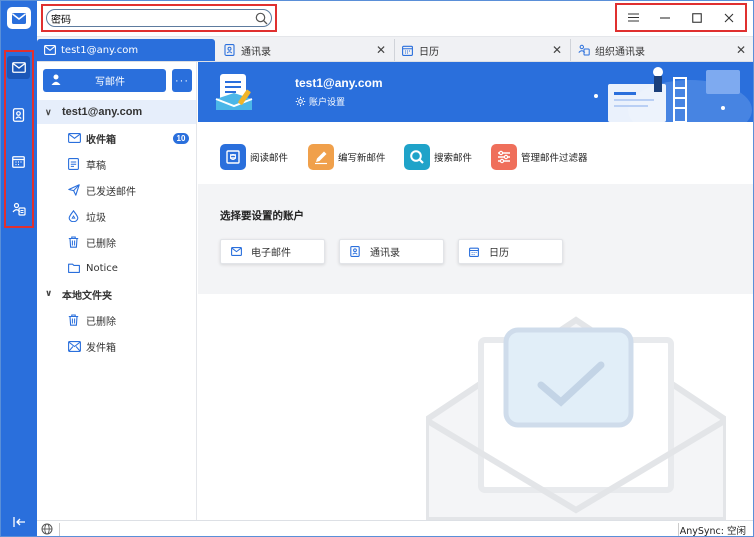 This screenshot has height=537, width=754. I want to click on hamburger-icon, so click(633, 17).